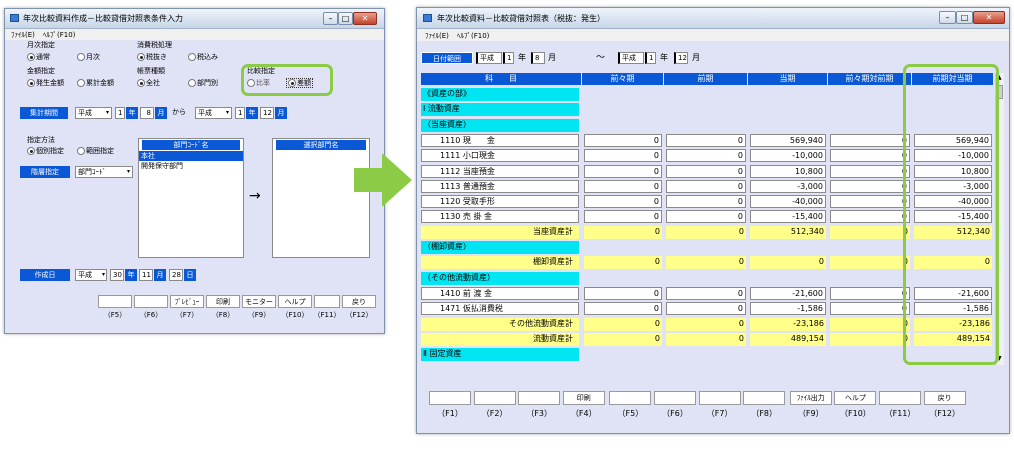  What do you see at coordinates (207, 83) in the screenshot?
I see `radio-by-dept-label: 部門別` at bounding box center [207, 83].